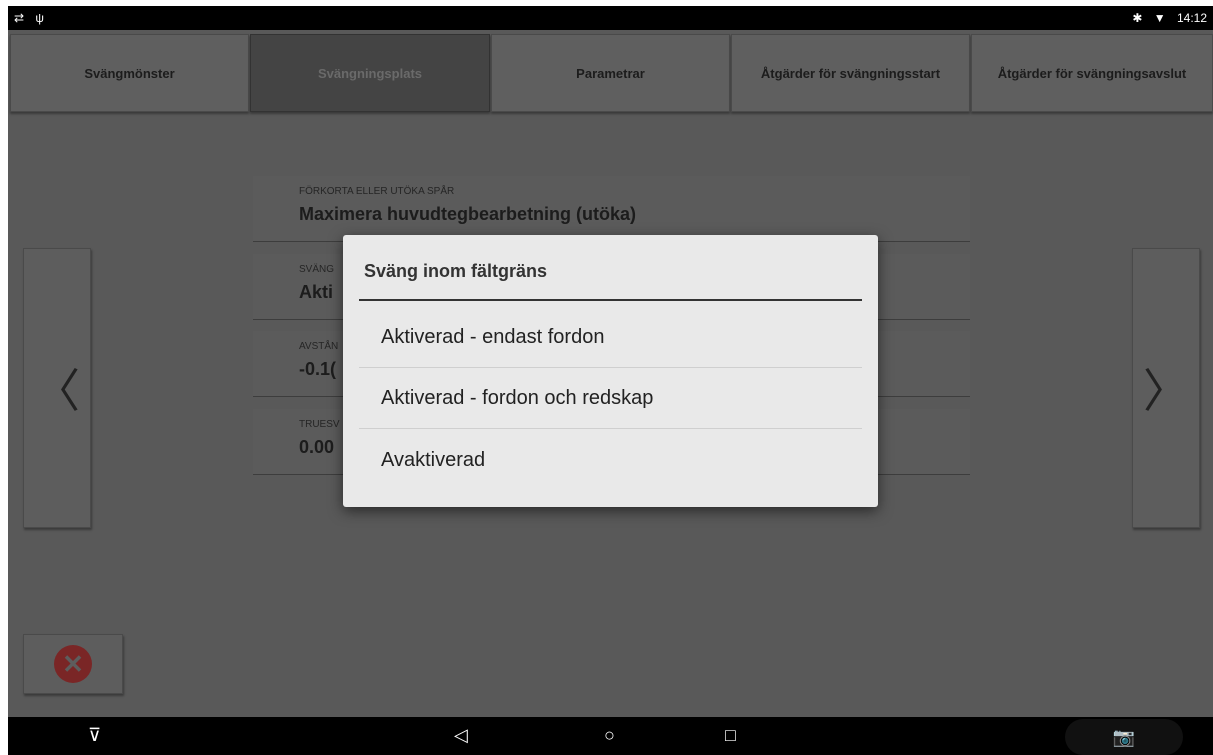  Describe the element at coordinates (1159, 18) in the screenshot. I see `wifi-icon: ▼` at that location.